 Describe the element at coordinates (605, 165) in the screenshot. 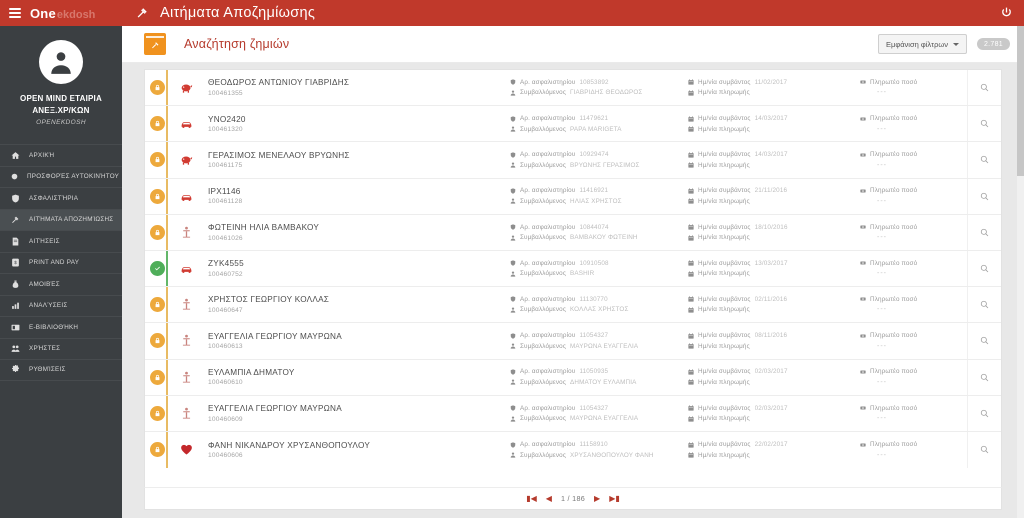

I see `contractor-value: ΒΡΥΩΝΗΣ ΓΕΡΑΣΙΜΟΣ` at that location.